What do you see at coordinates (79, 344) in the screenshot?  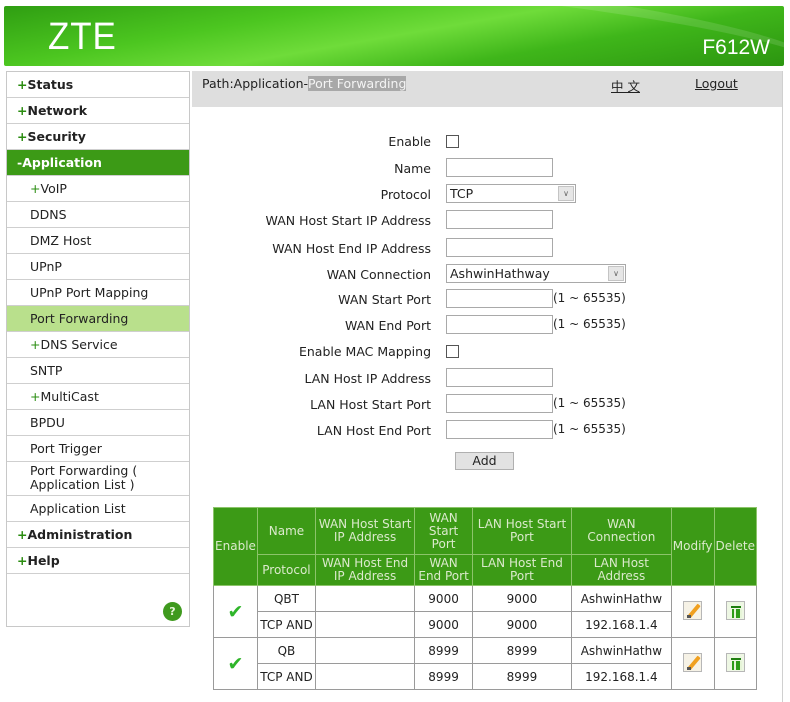 I see `sidebar-item-label: DNS Service` at bounding box center [79, 344].